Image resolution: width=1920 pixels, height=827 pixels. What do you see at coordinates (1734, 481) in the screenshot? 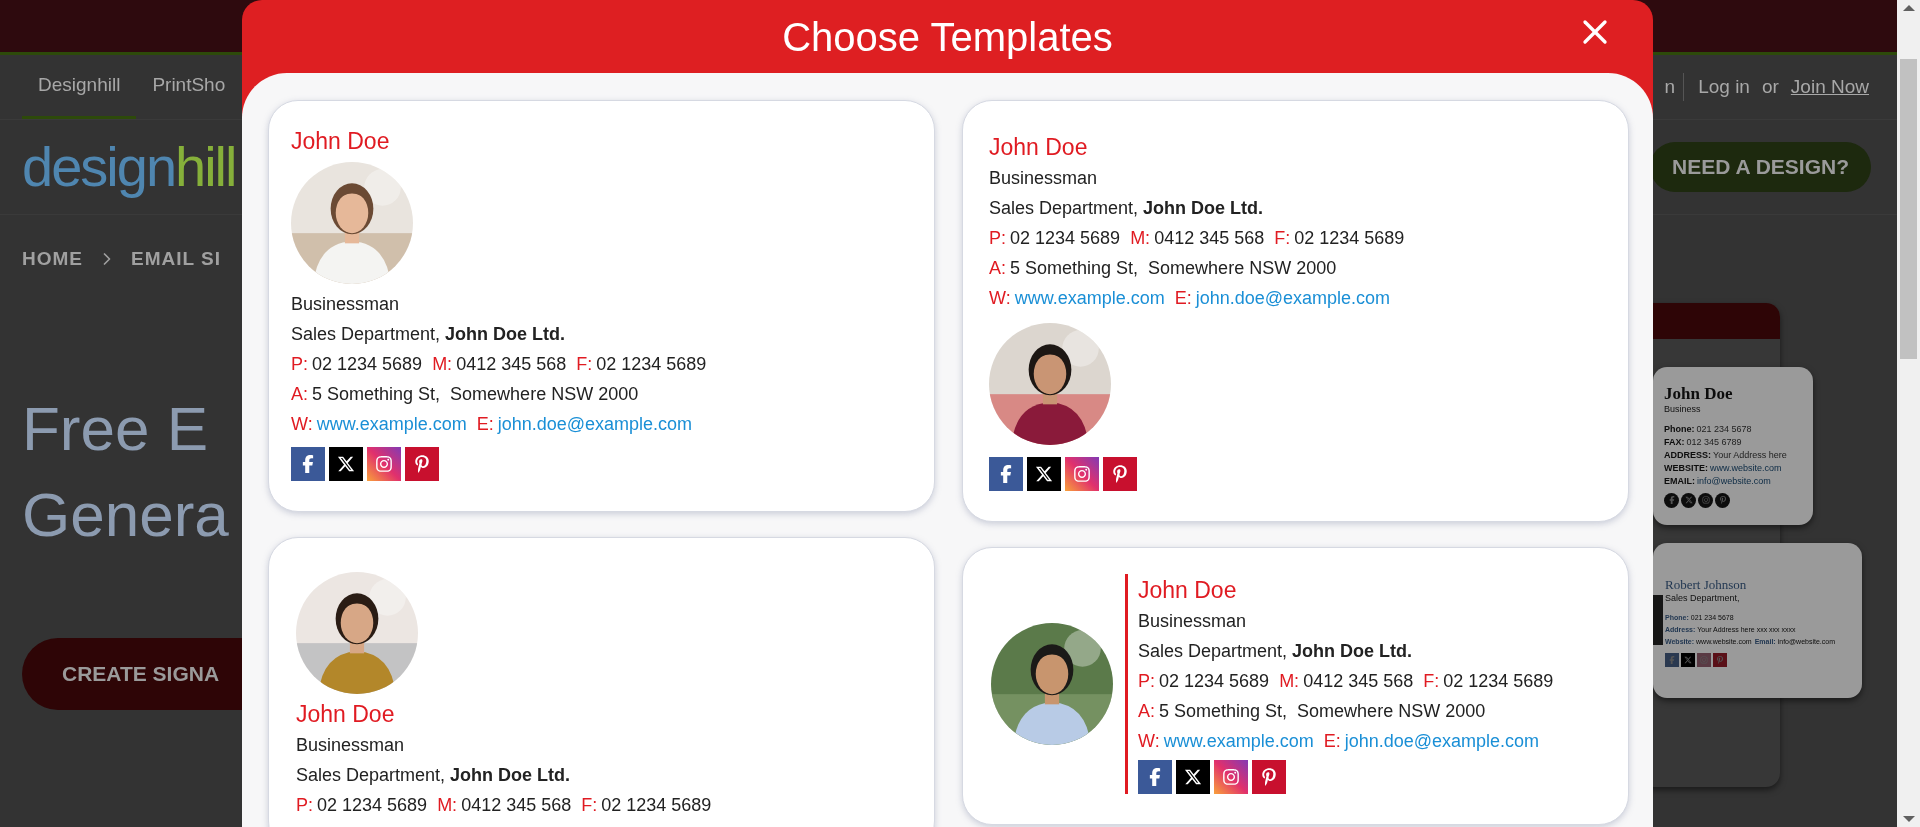
I see `sample-value: info@website.com` at bounding box center [1734, 481].